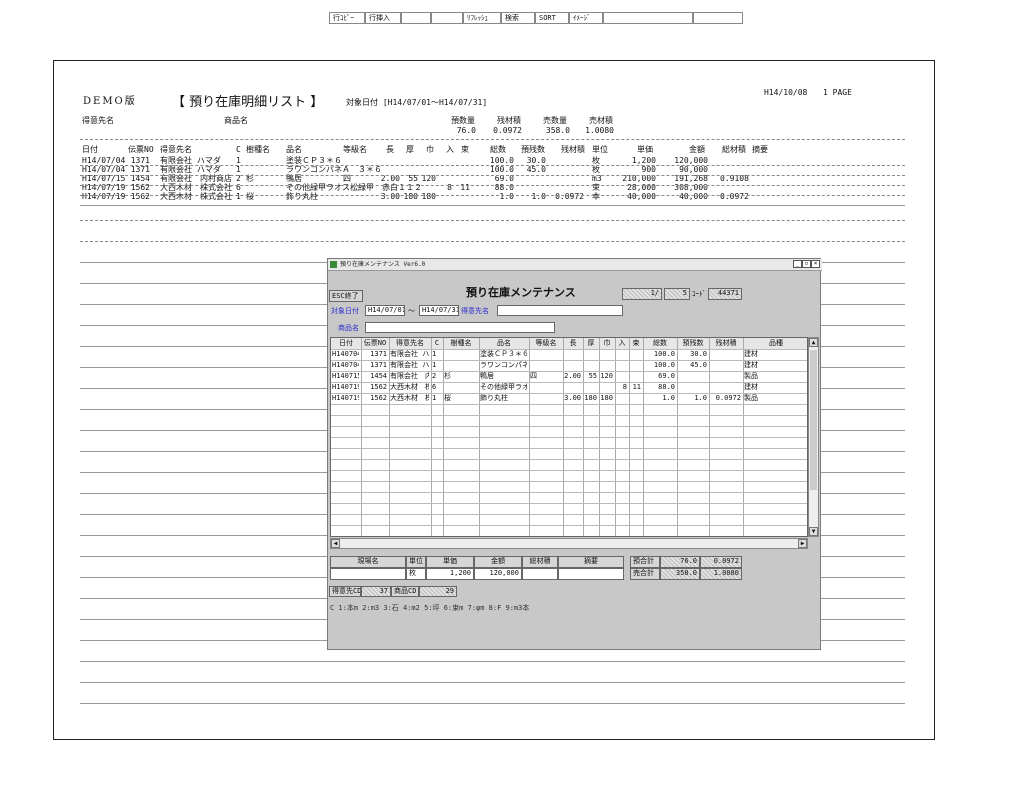 This screenshot has width=1021, height=786. What do you see at coordinates (503, 398) in the screenshot?
I see `grid-cell: 飾り丸柱` at bounding box center [503, 398].